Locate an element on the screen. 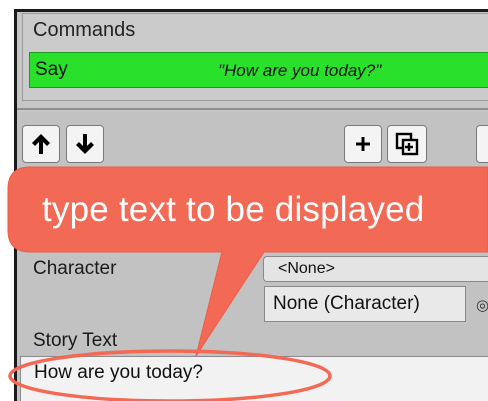 This screenshot has width=488, height=401. move-down-button is located at coordinates (85, 144).